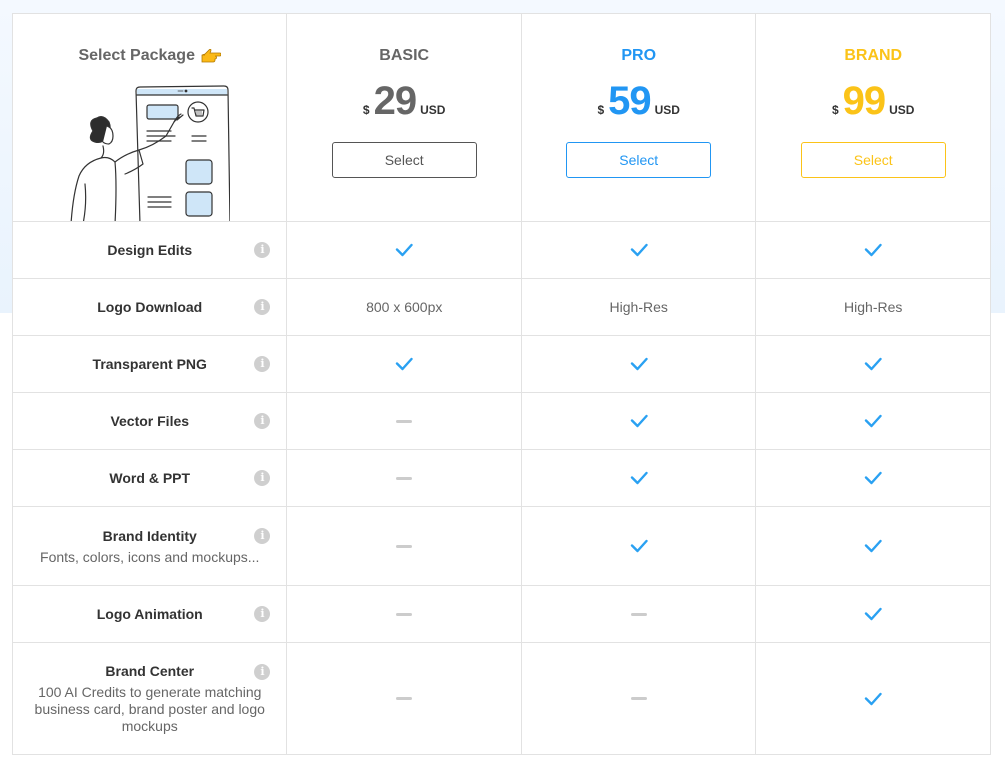  What do you see at coordinates (639, 55) in the screenshot?
I see `plan-name-pro: PRO` at bounding box center [639, 55].